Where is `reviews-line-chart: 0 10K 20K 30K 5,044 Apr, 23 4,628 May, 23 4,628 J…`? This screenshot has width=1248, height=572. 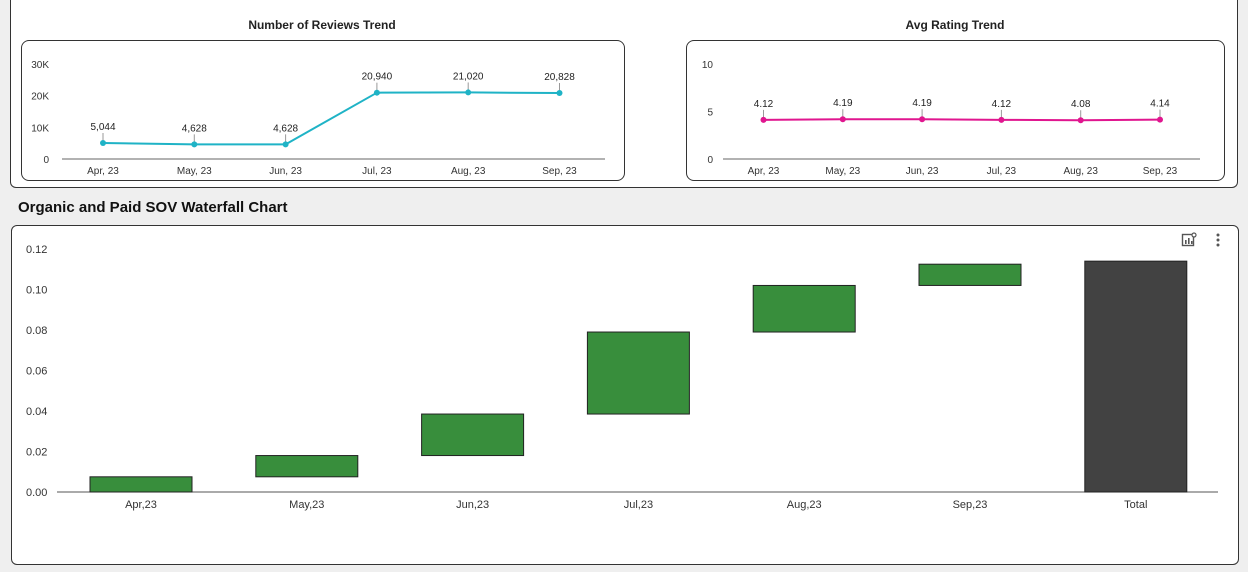
reviews-line-chart: 0 10K 20K 30K 5,044 Apr, 23 4,628 May, 23 4,628 J… is located at coordinates (318, 118).